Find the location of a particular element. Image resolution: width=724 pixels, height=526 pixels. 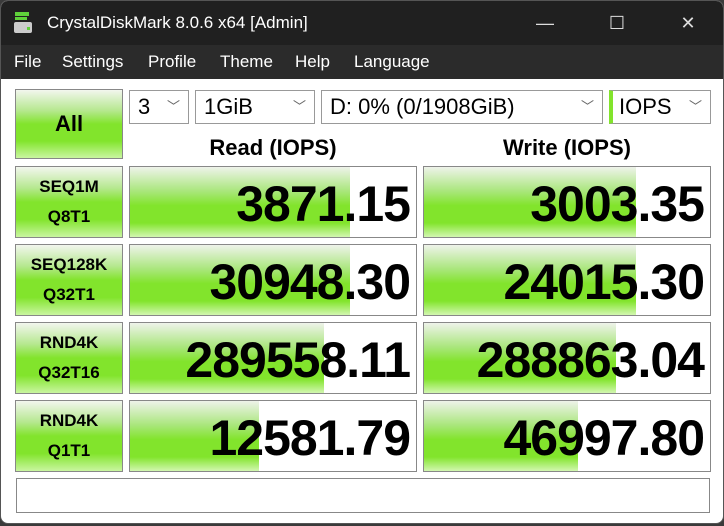

menu-profile: Profile is located at coordinates (172, 62).